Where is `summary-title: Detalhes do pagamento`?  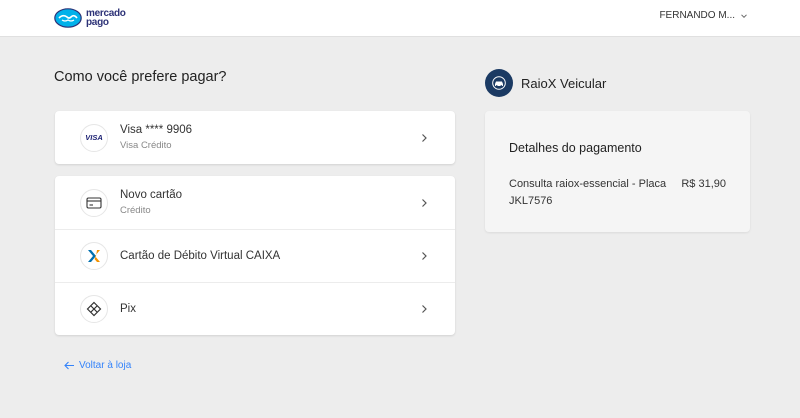
summary-title: Detalhes do pagamento is located at coordinates (575, 148).